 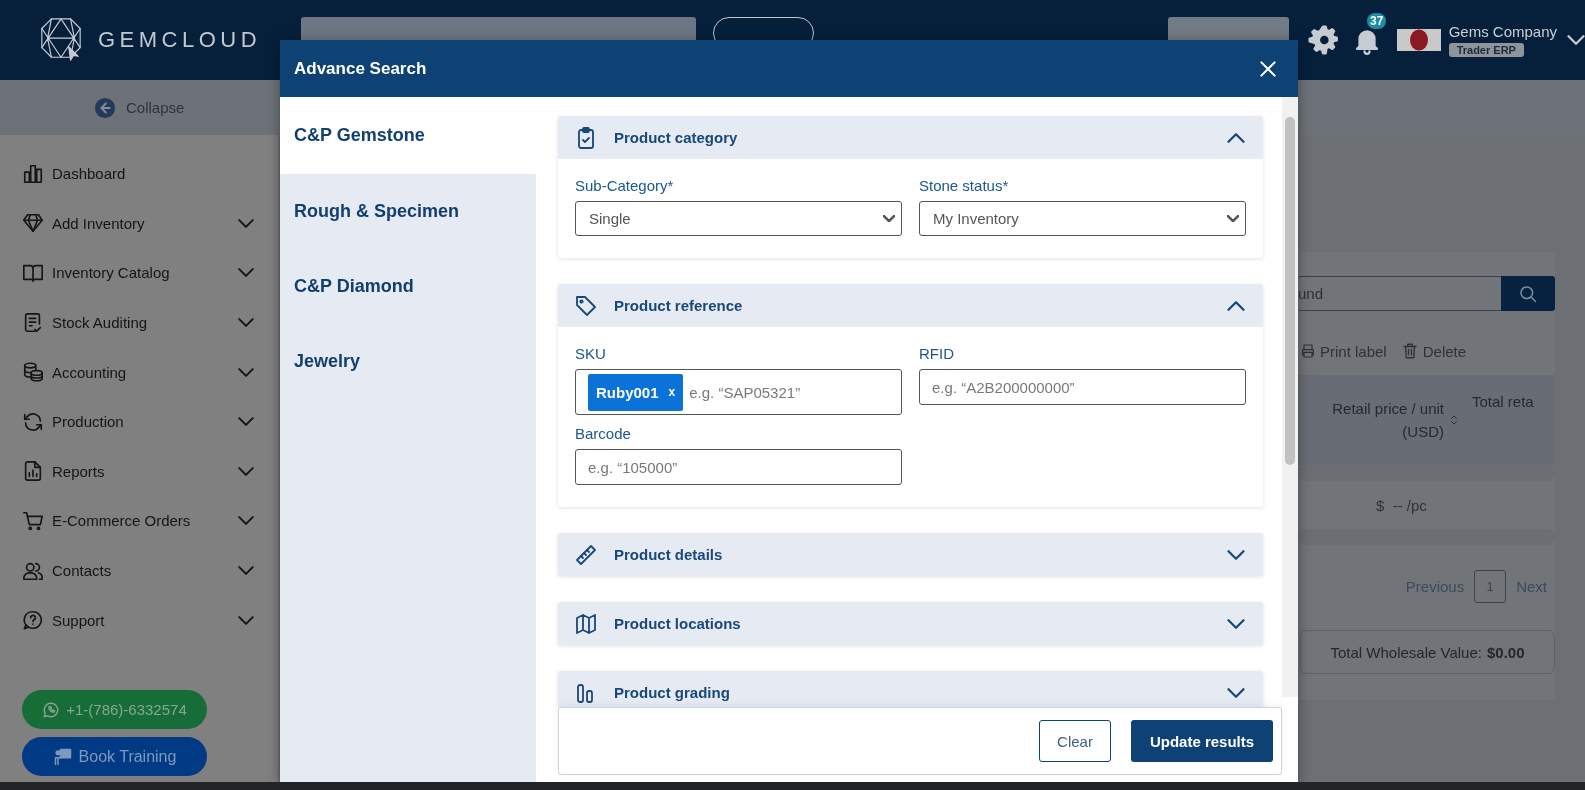 I want to click on update-results-button: Update results, so click(x=1202, y=741).